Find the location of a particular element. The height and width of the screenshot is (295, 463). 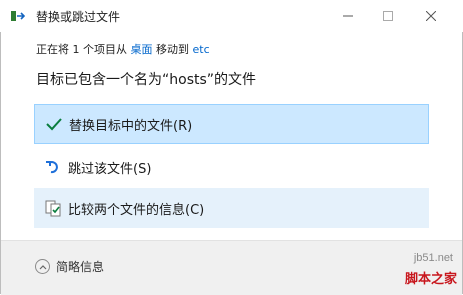

maximize-button is located at coordinates (388, 16).